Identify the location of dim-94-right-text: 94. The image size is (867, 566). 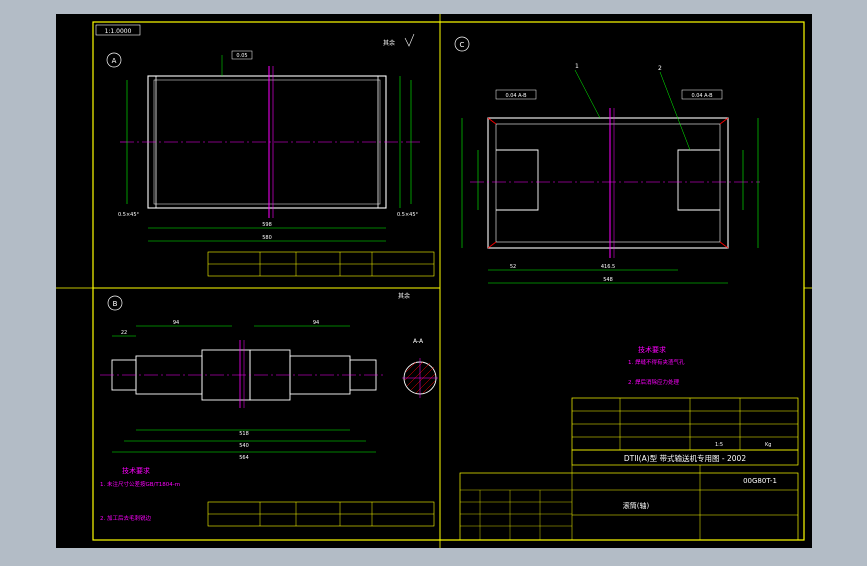
(316, 323).